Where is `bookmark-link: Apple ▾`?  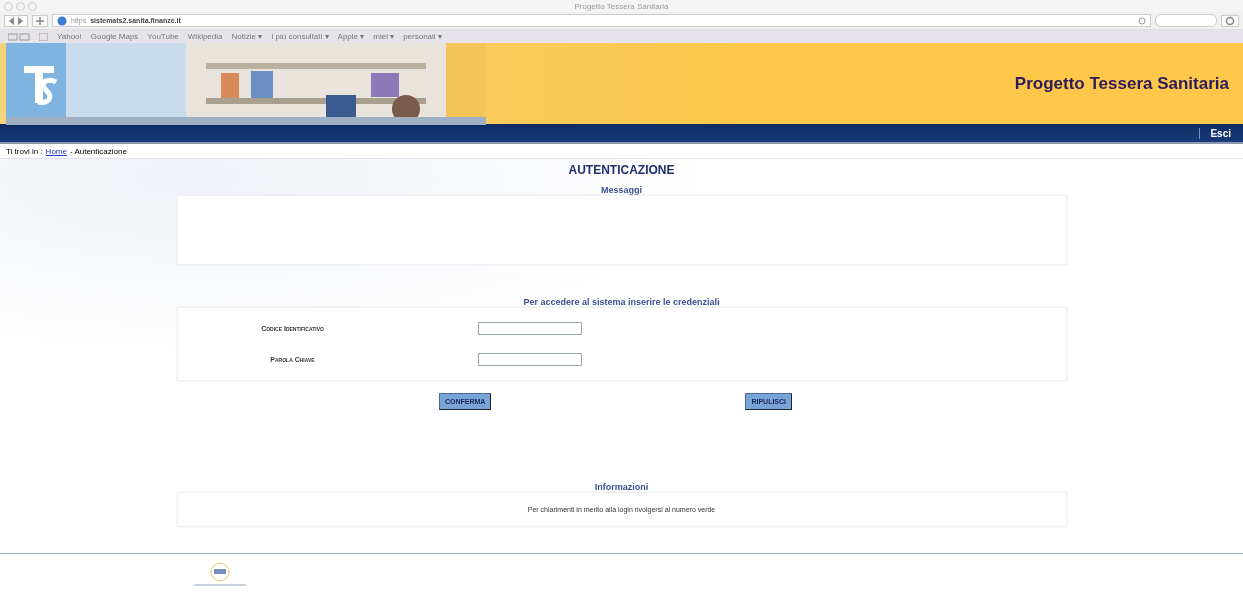 bookmark-link: Apple ▾ is located at coordinates (351, 36).